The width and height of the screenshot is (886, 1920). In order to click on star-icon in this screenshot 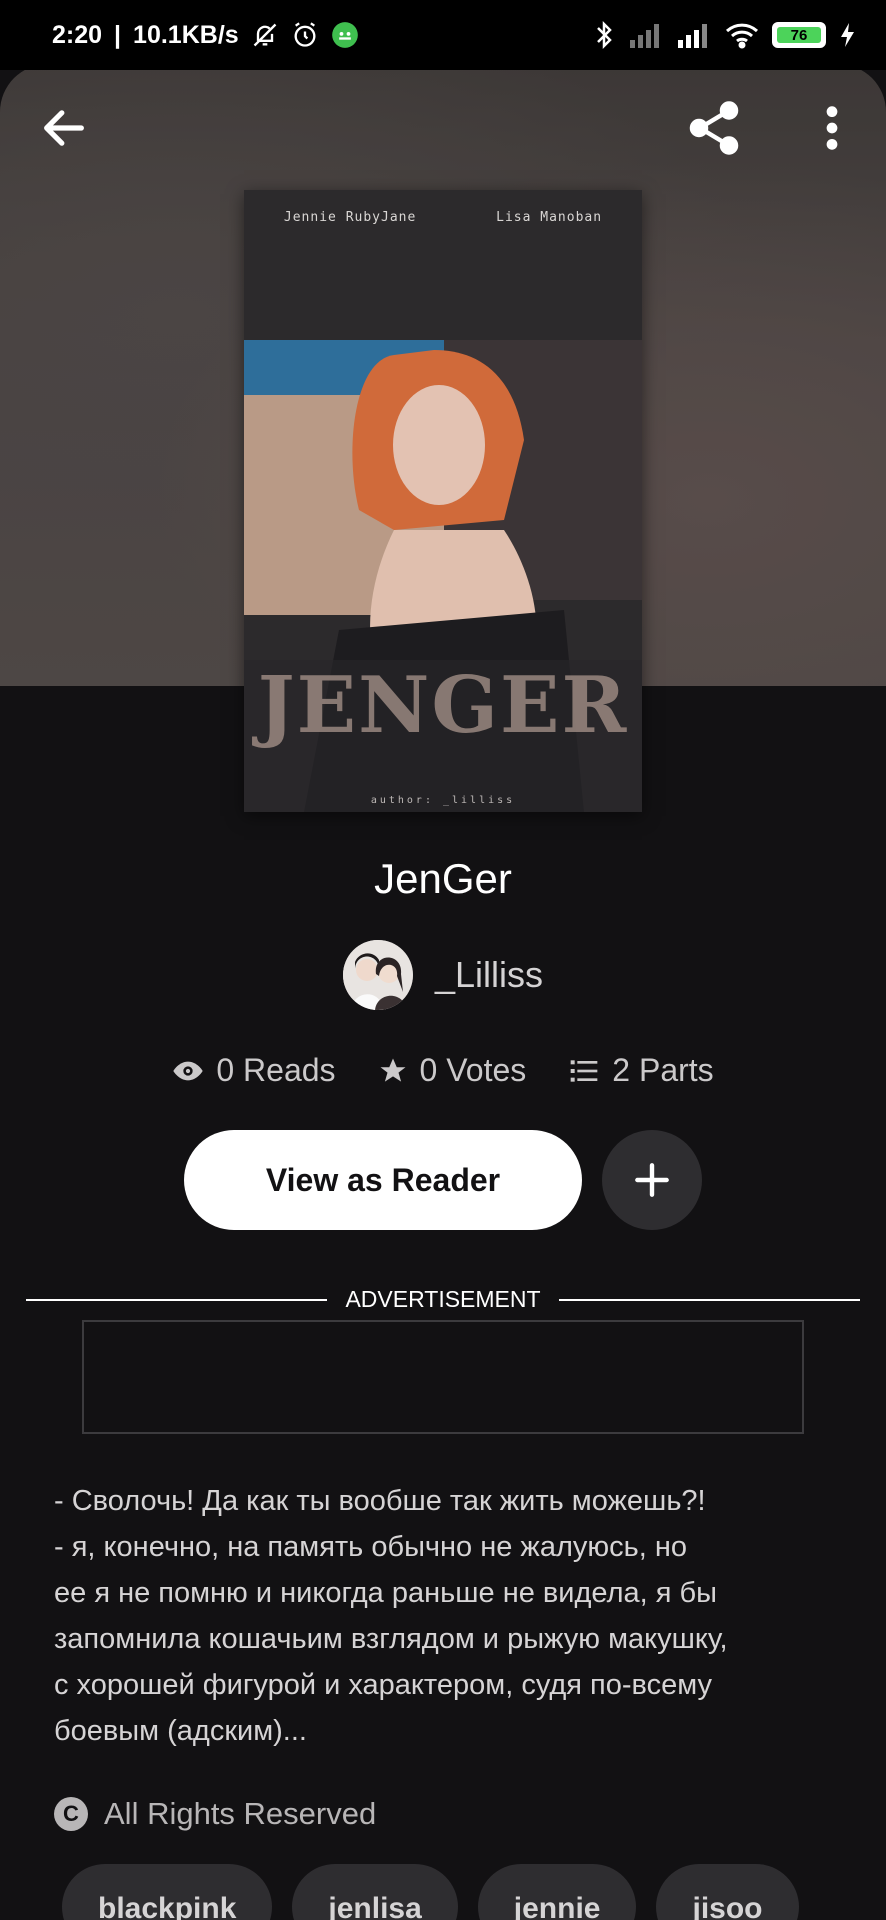, I will do `click(393, 1070)`.